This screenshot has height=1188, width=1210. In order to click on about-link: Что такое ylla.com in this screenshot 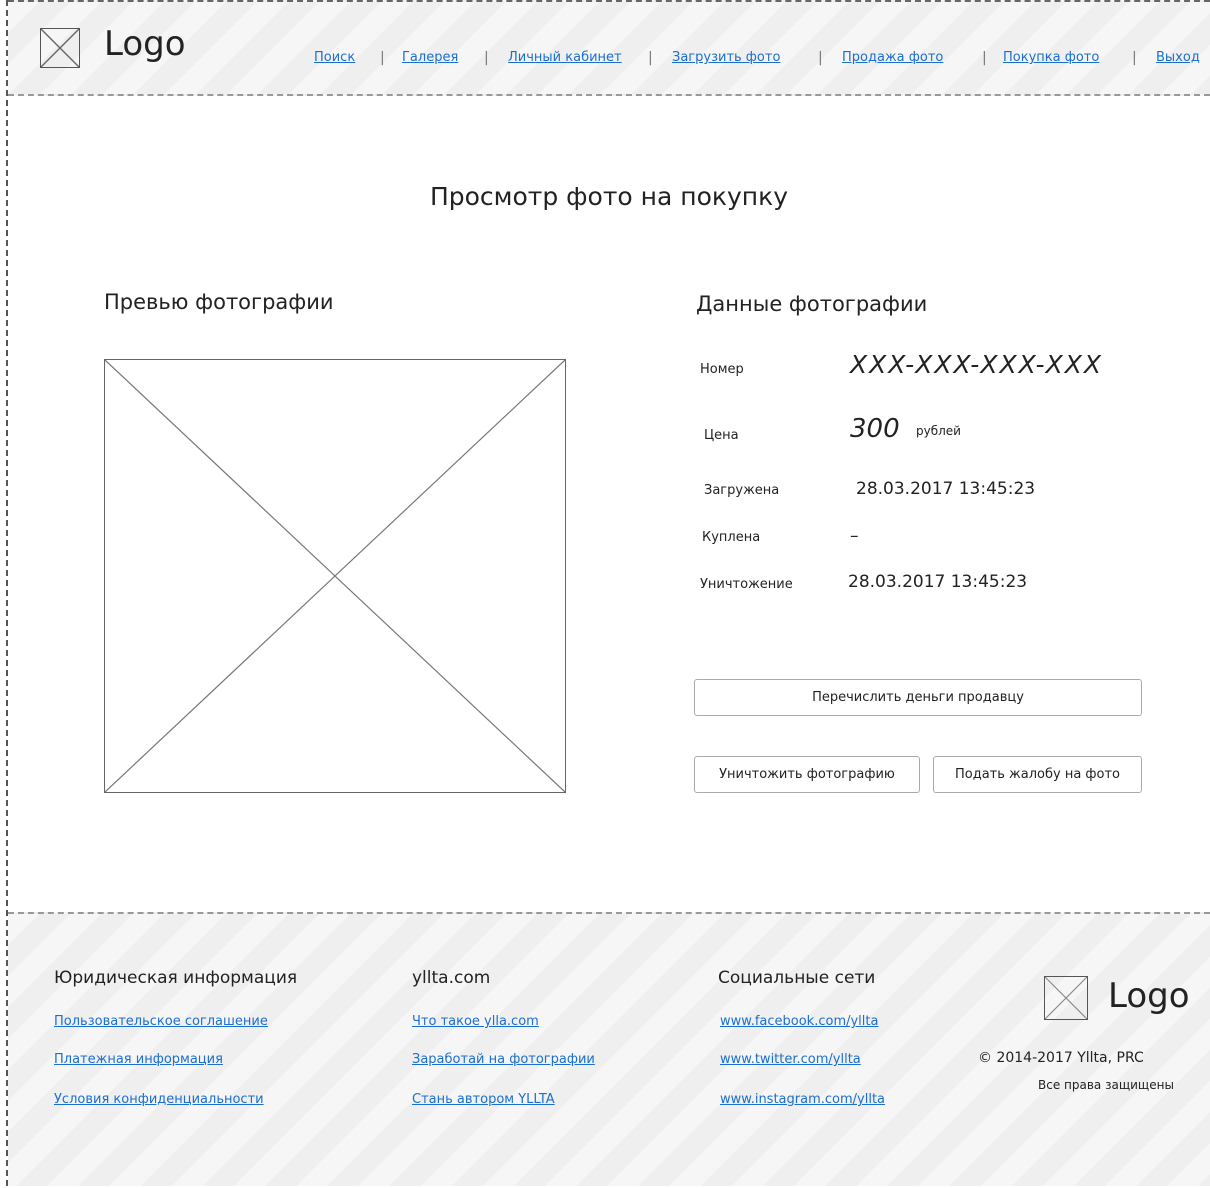, I will do `click(475, 1021)`.